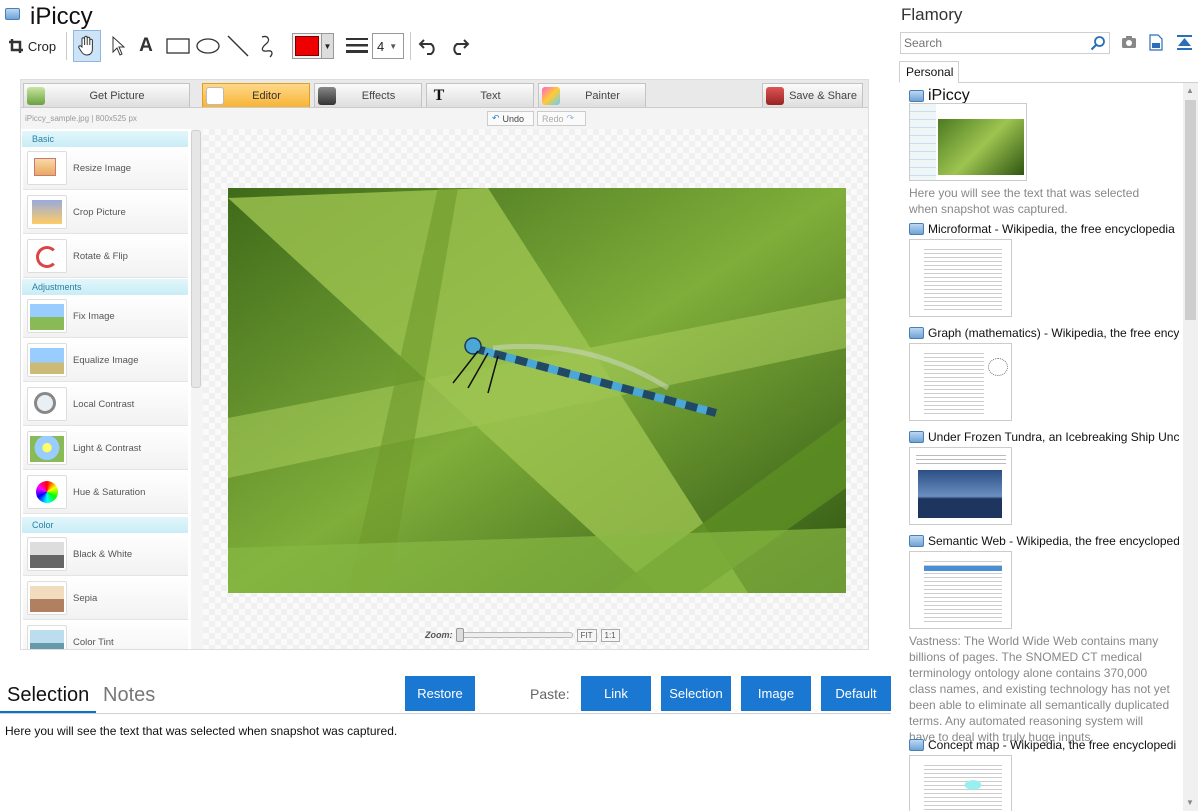 This screenshot has height=811, width=1198. Describe the element at coordinates (1005, 43) in the screenshot. I see `search-input` at that location.